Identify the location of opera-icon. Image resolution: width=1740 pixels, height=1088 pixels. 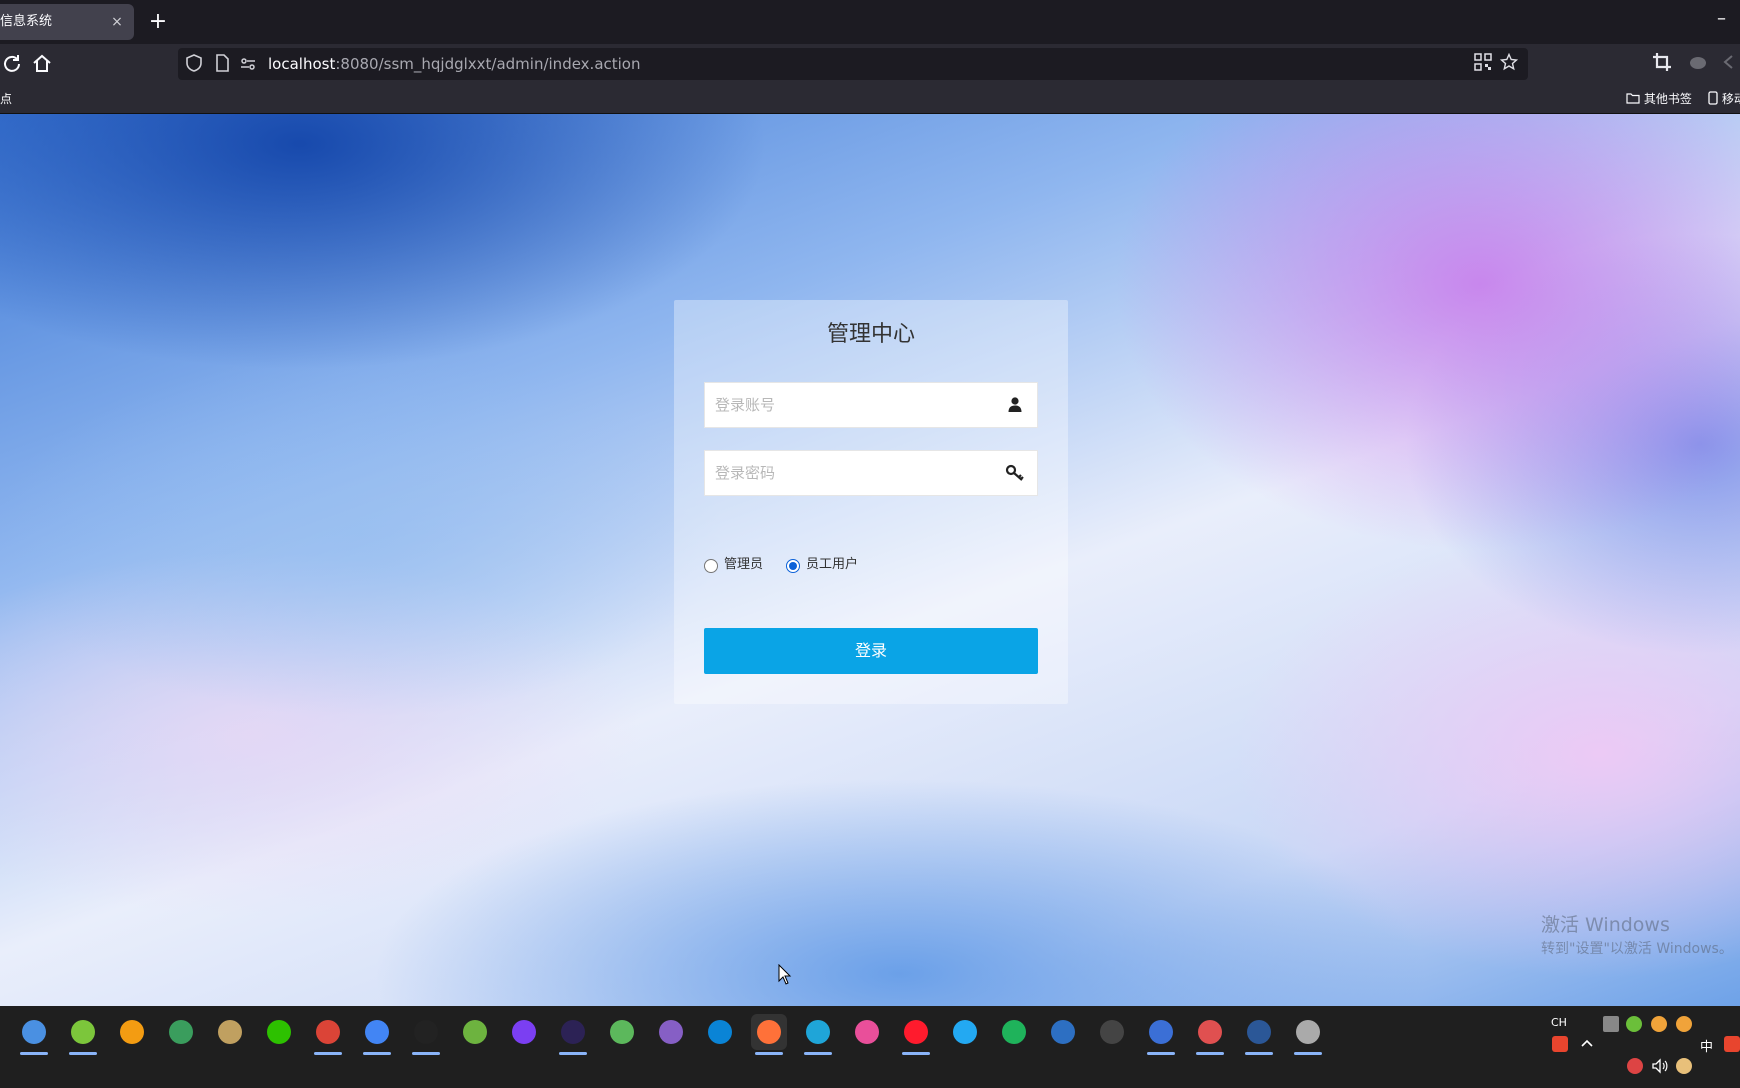
(916, 1032).